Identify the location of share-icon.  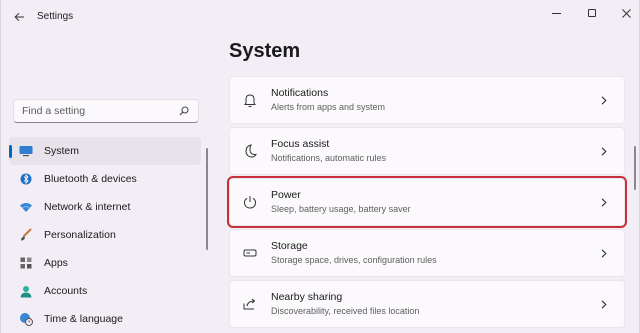
(250, 304).